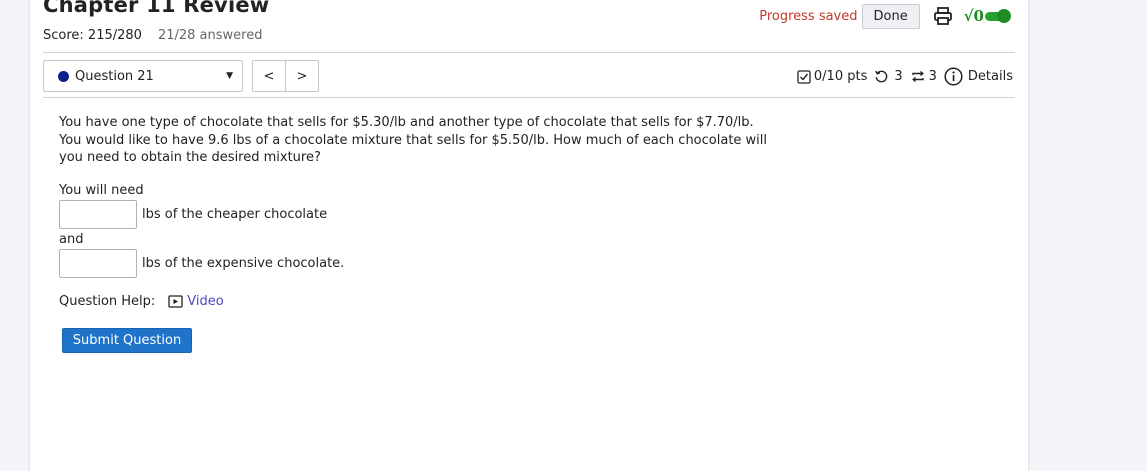 This screenshot has width=1147, height=471. I want to click on progress-saved-status: Progress saved, so click(808, 16).